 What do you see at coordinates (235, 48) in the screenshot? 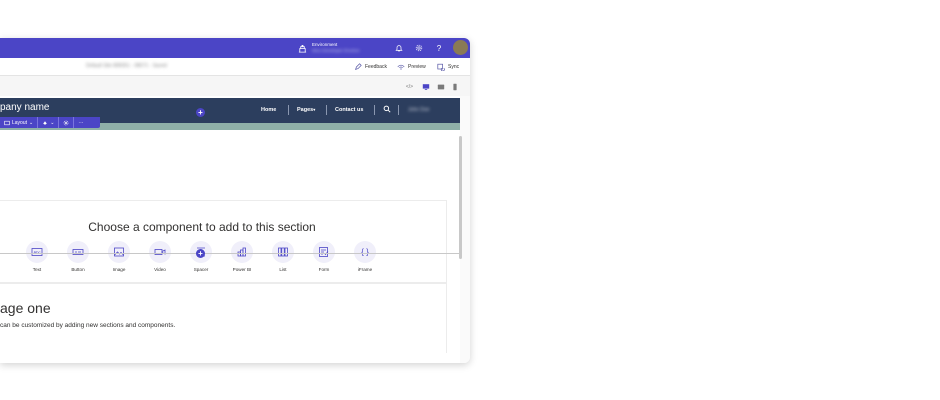
I see `top-app-bar: Environment Woo Developer Envrion ?` at bounding box center [235, 48].